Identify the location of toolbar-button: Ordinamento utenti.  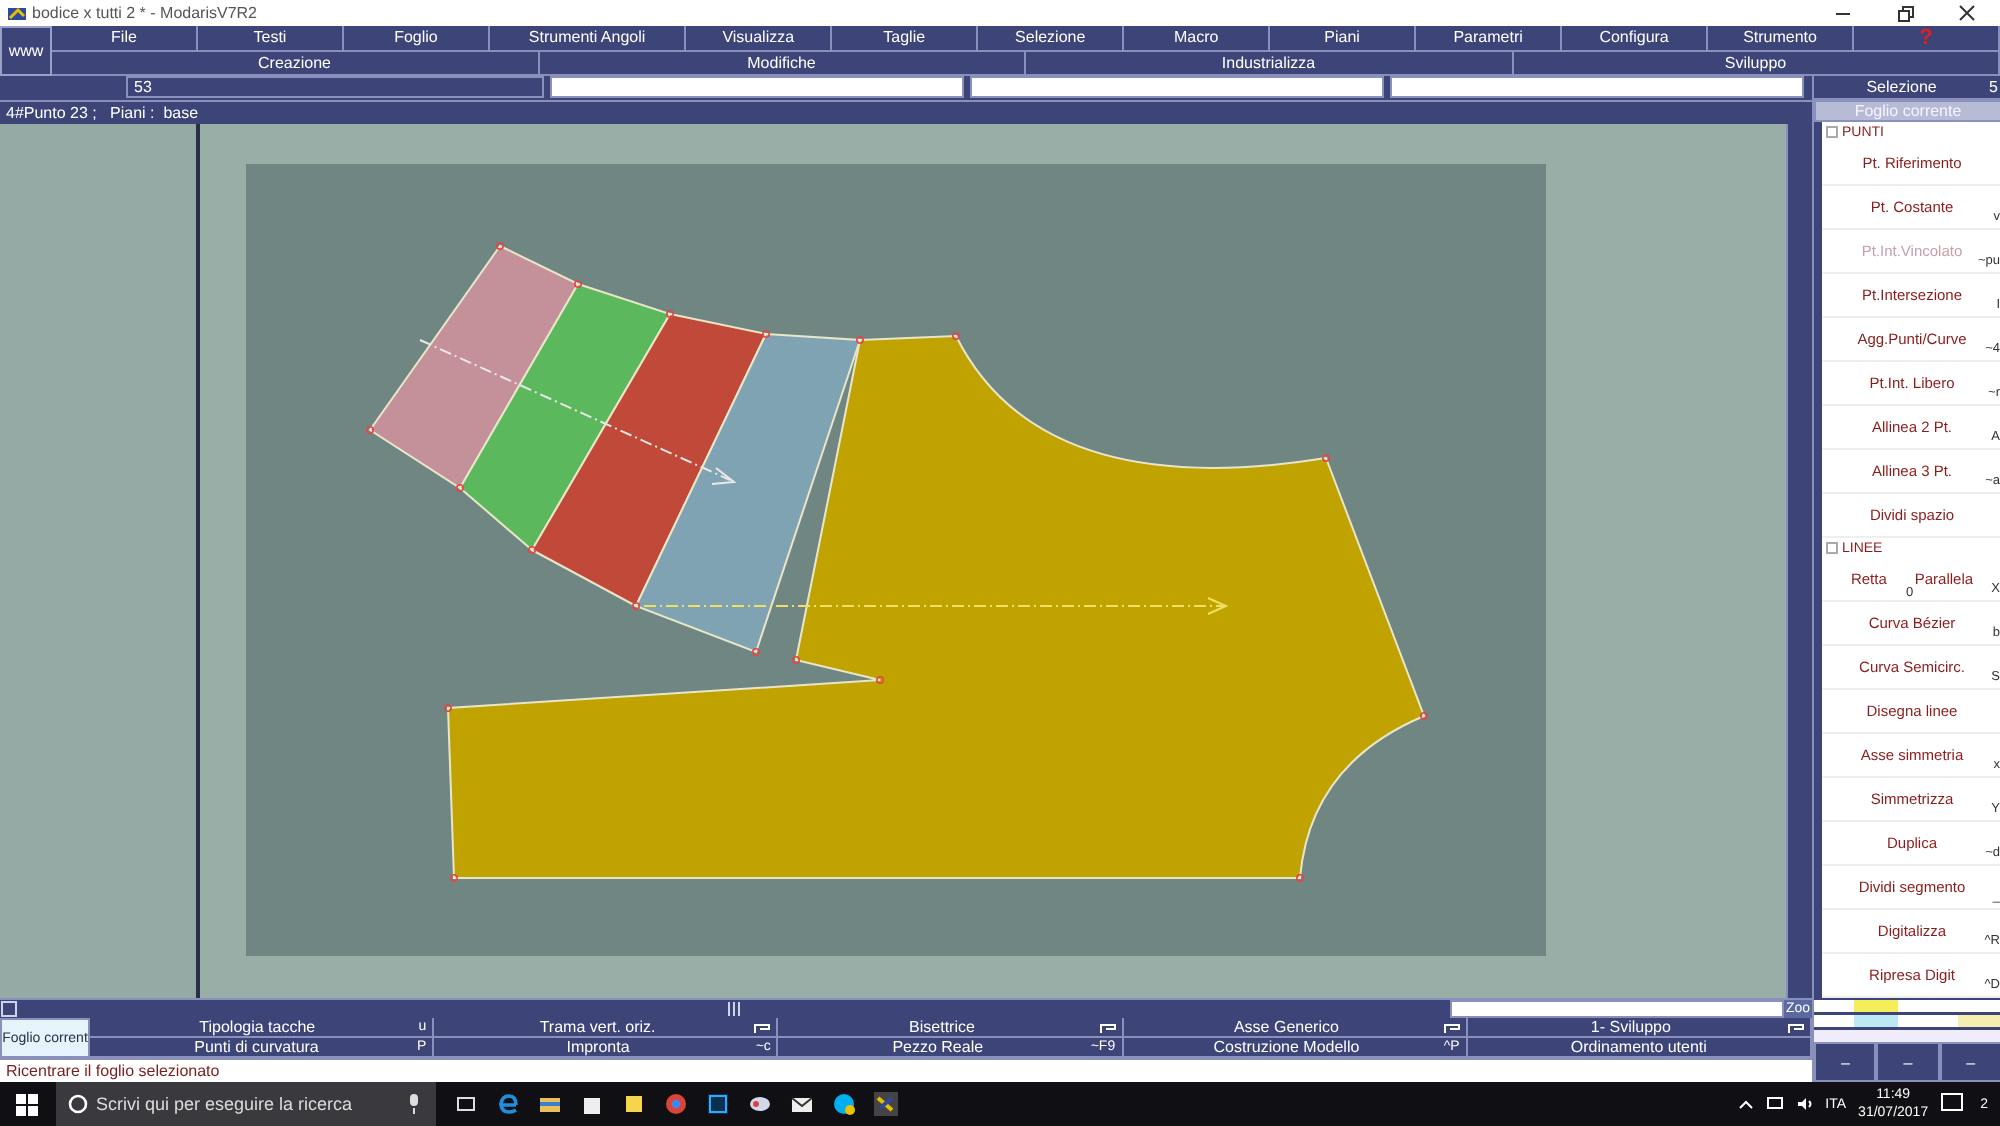
(1640, 1048).